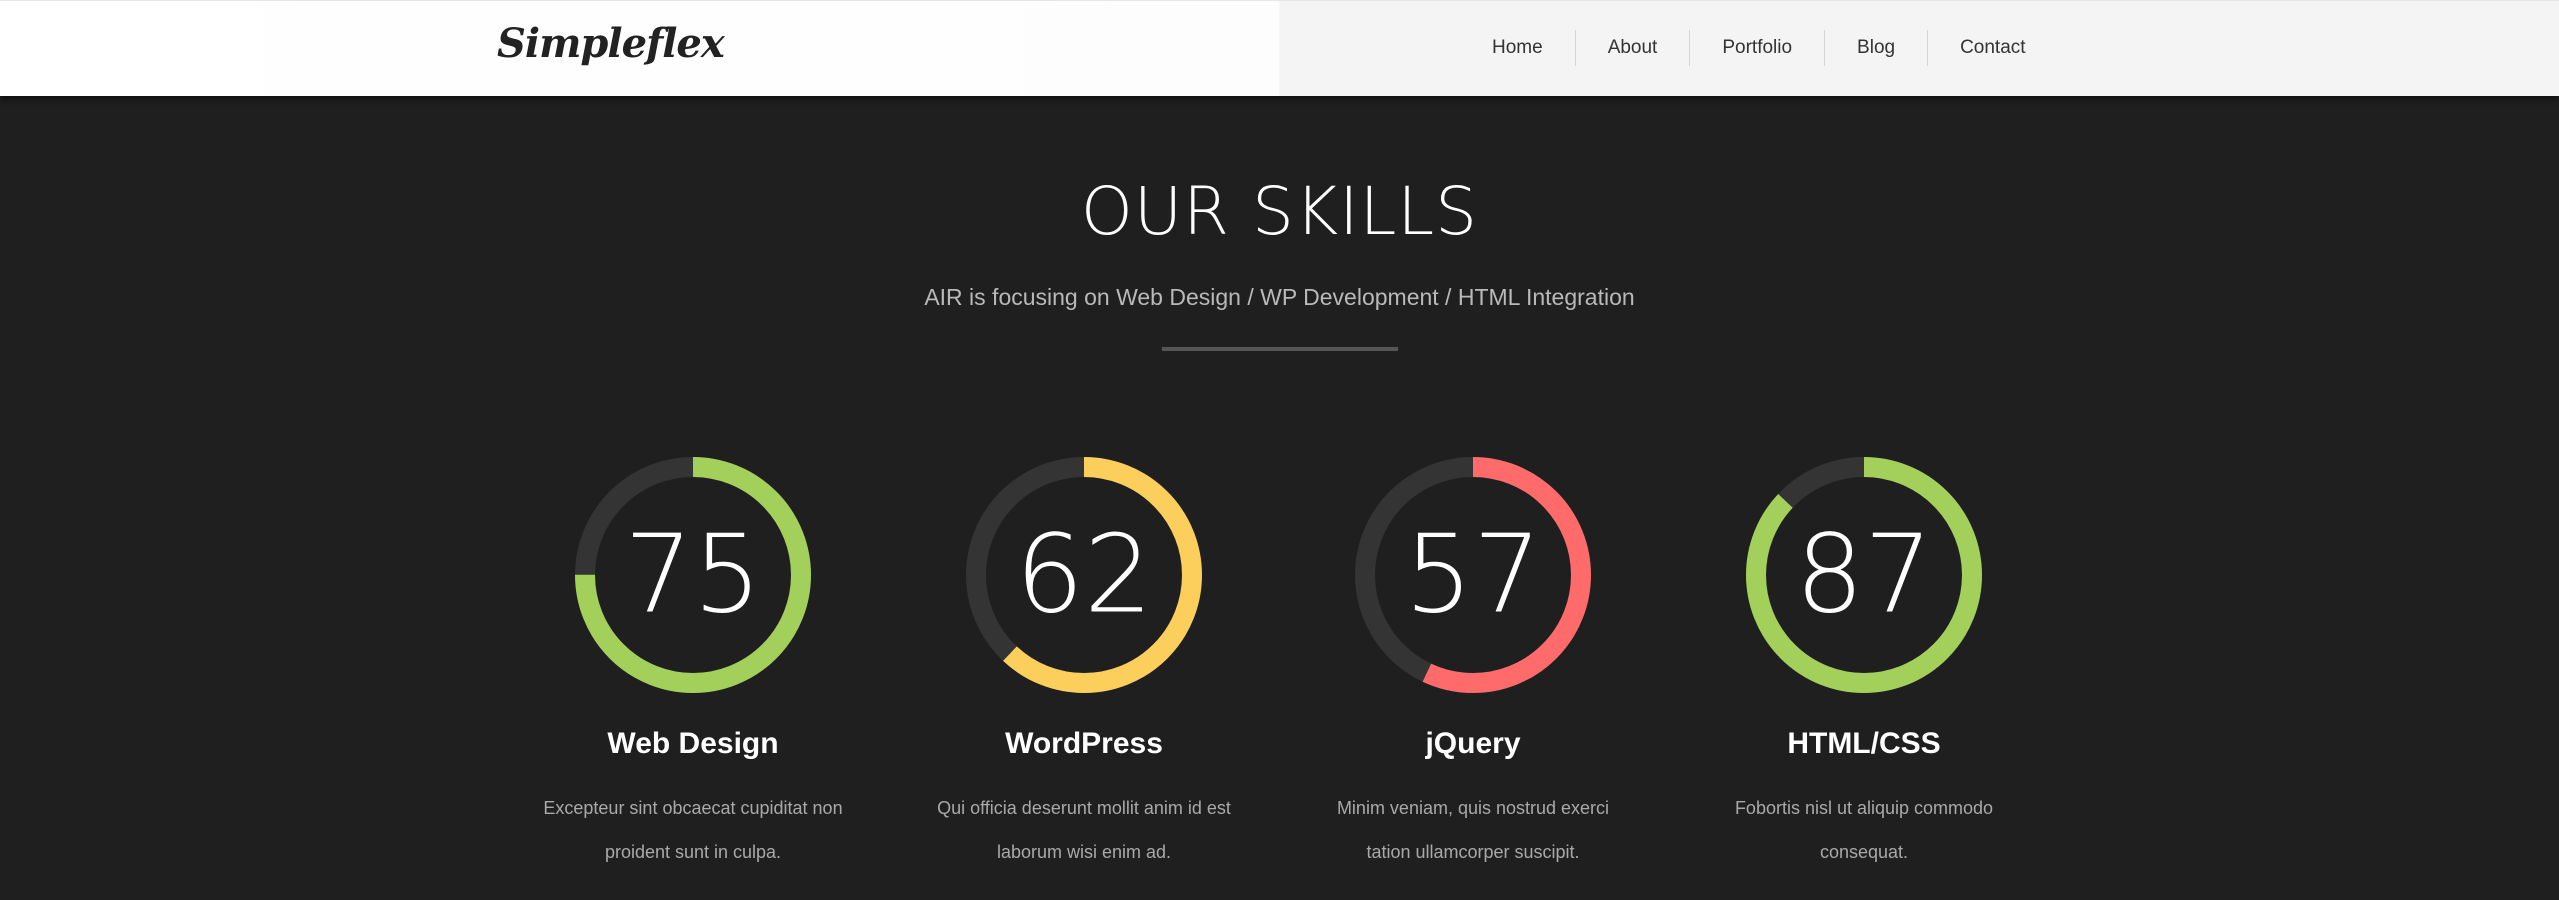 The width and height of the screenshot is (2559, 900). What do you see at coordinates (1084, 743) in the screenshot?
I see `skill-name: WordPress` at bounding box center [1084, 743].